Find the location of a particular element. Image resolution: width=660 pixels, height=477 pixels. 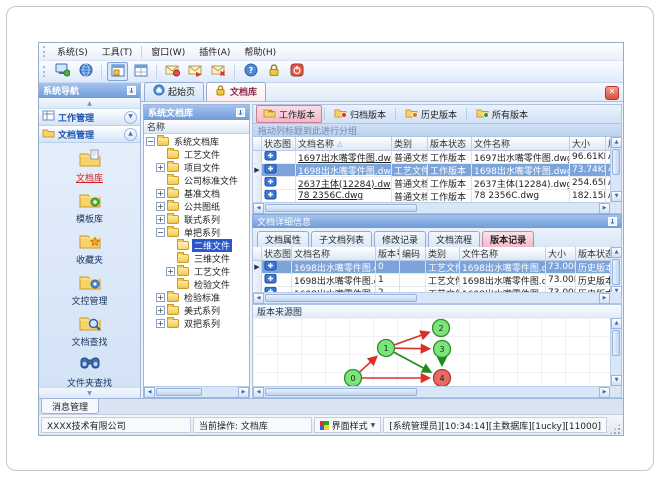

column-header-文档名称: 文档名称 is located at coordinates (334, 254).